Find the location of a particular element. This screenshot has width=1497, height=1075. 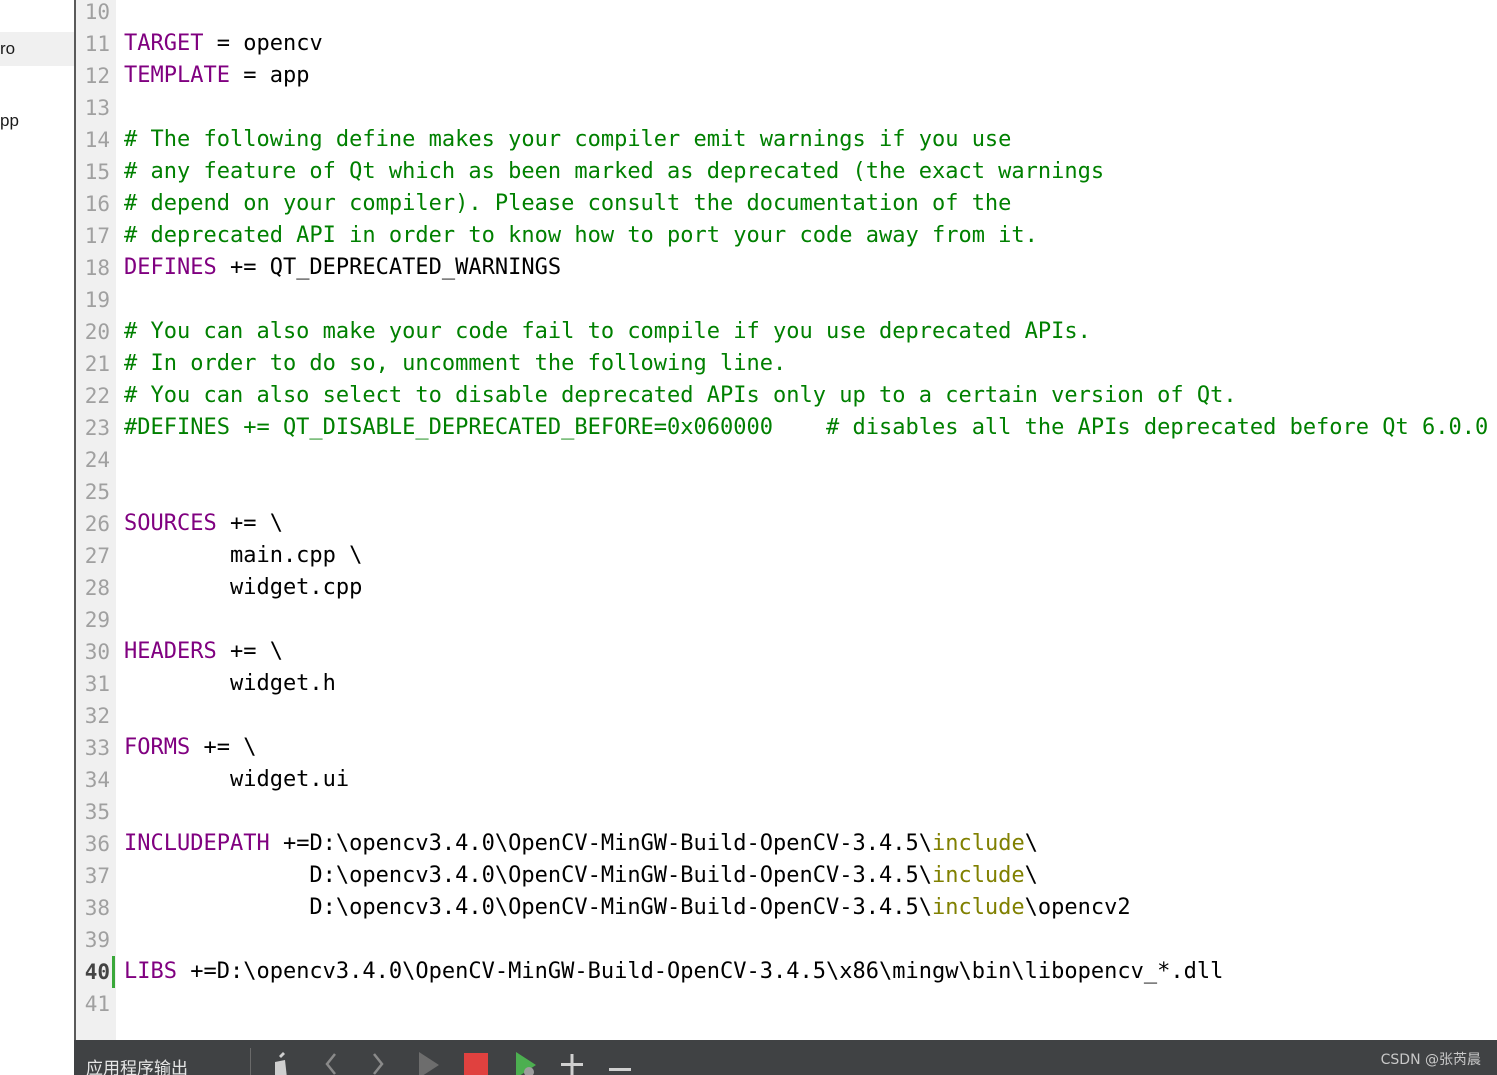

tree-item-cpp-file: pp is located at coordinates (37, 121).